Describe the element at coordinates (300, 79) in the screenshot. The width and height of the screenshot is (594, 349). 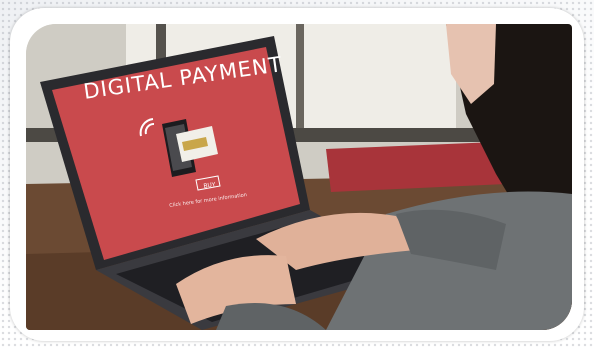
I see `window-frame-mid` at that location.